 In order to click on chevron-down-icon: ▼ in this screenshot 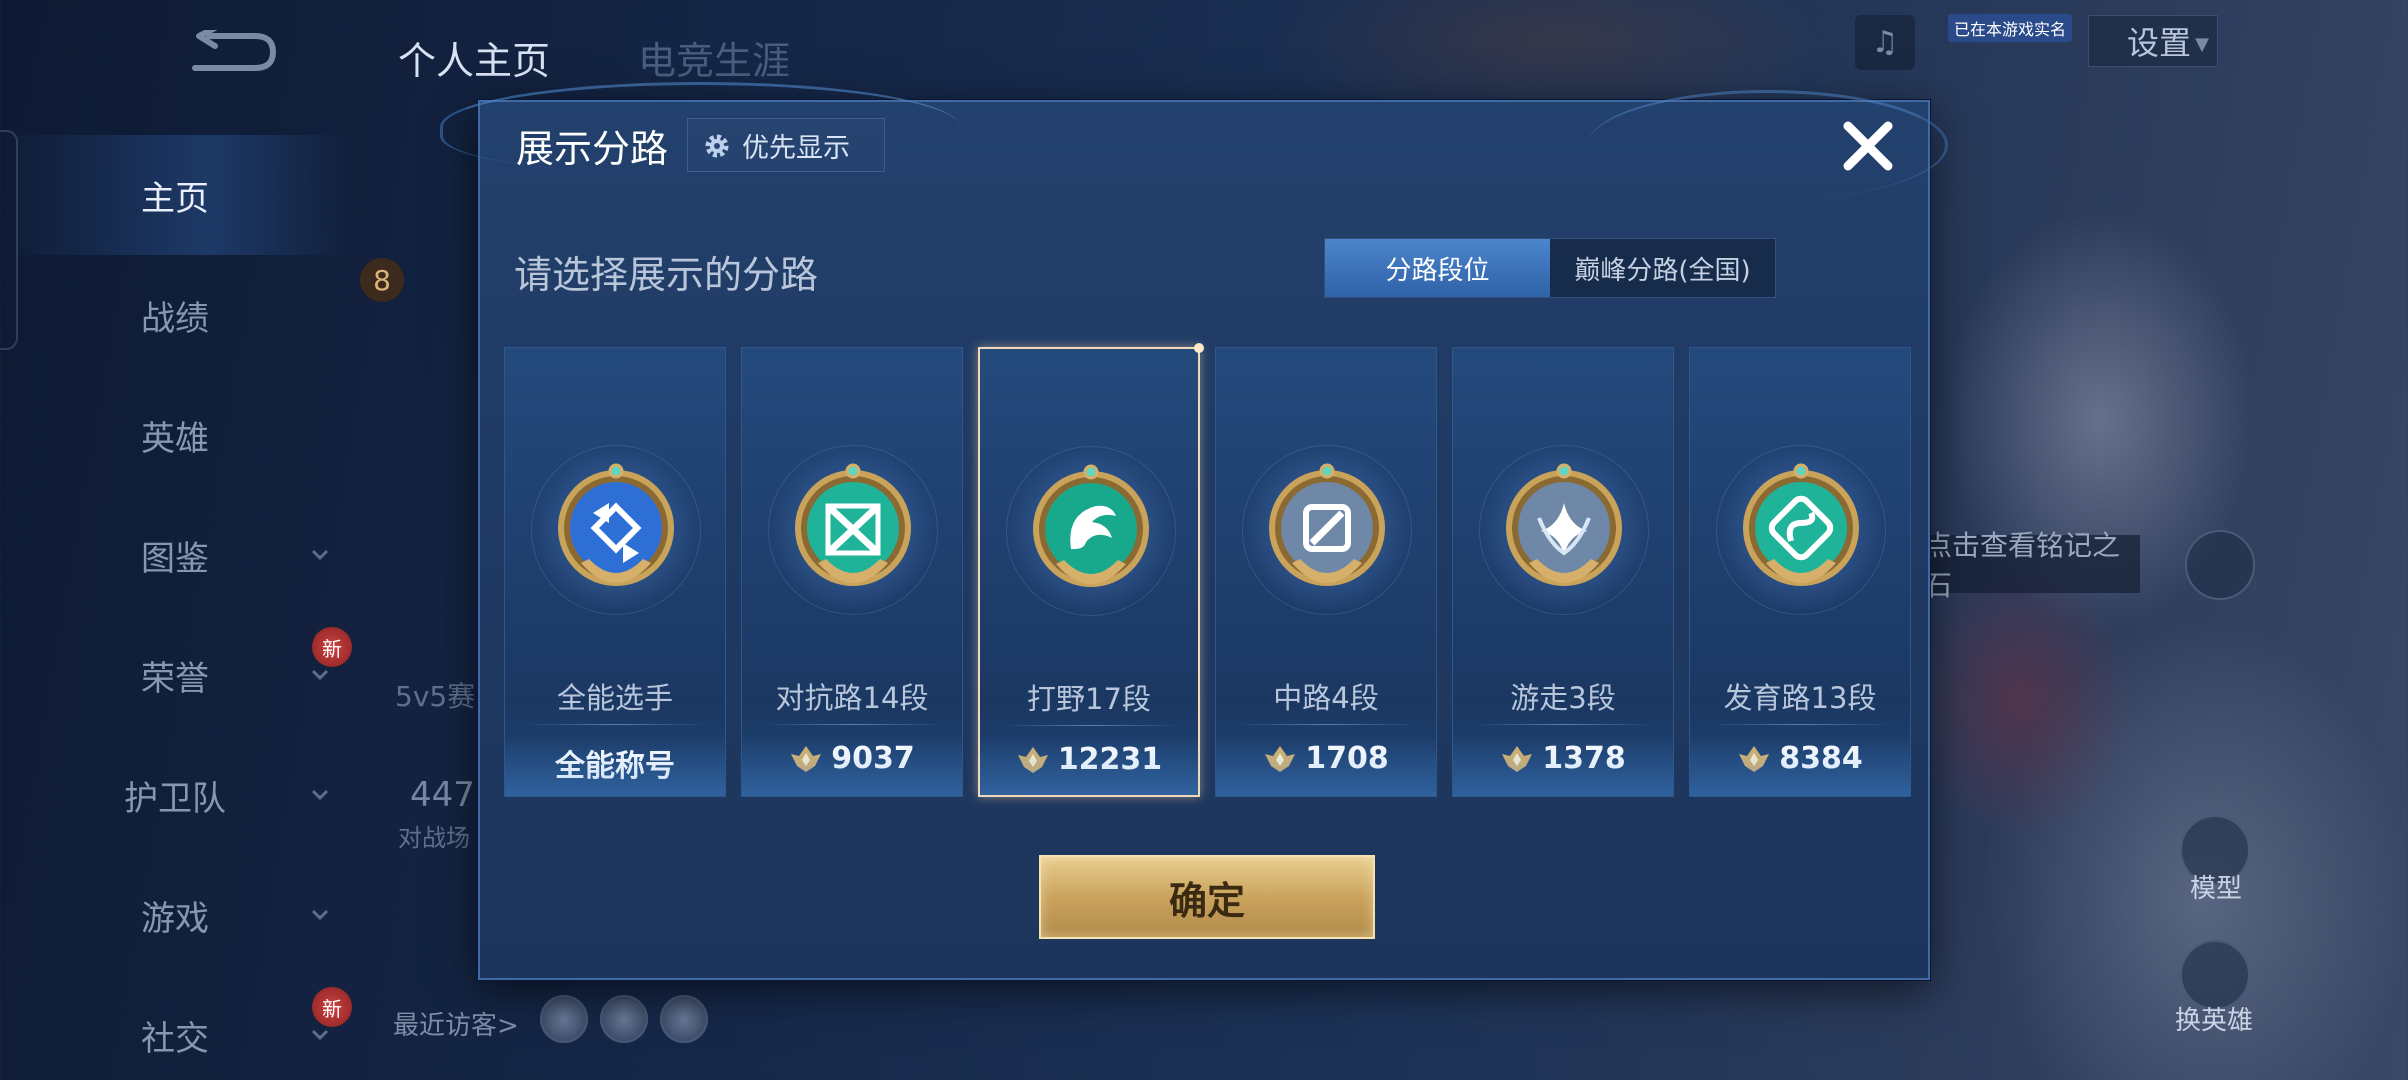, I will do `click(2202, 44)`.